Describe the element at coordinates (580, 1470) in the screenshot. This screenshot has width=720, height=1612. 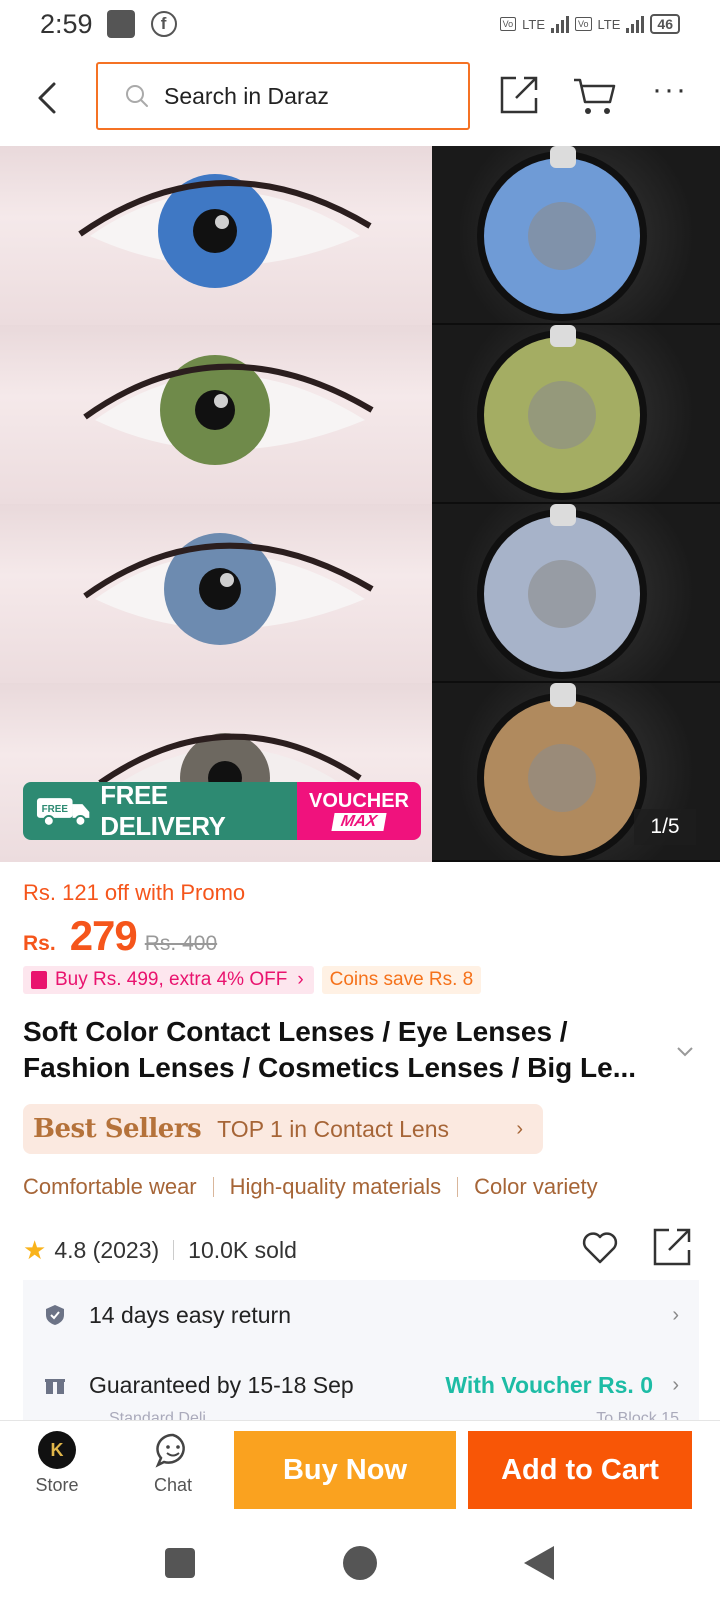
I see `add-to-cart-button: Add to Cart` at that location.